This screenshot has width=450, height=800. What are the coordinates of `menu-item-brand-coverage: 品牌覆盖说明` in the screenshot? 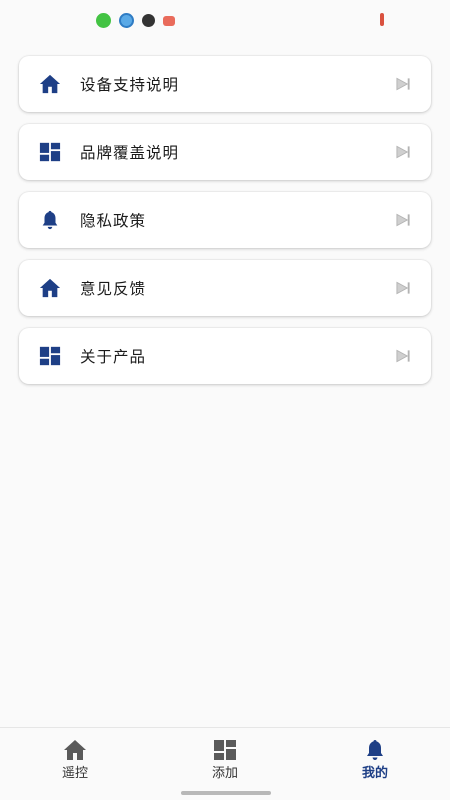 It's located at (225, 152).